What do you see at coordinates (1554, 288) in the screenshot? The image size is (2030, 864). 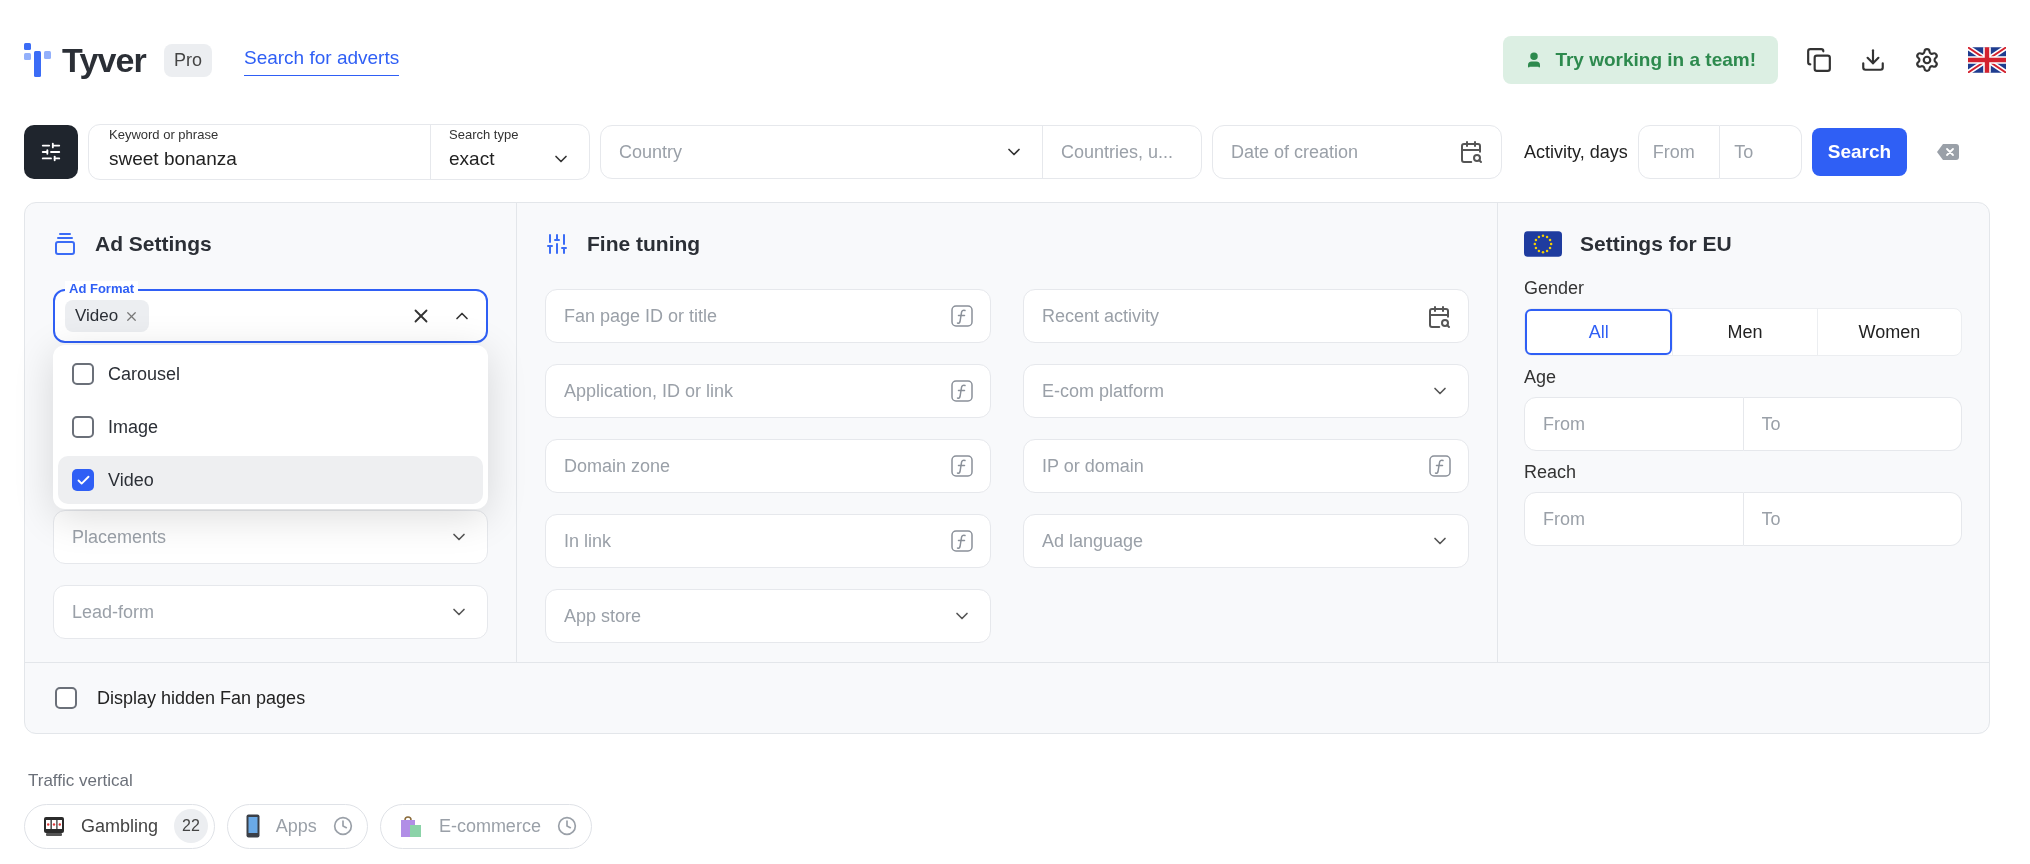 I see `field-label: Gender` at bounding box center [1554, 288].